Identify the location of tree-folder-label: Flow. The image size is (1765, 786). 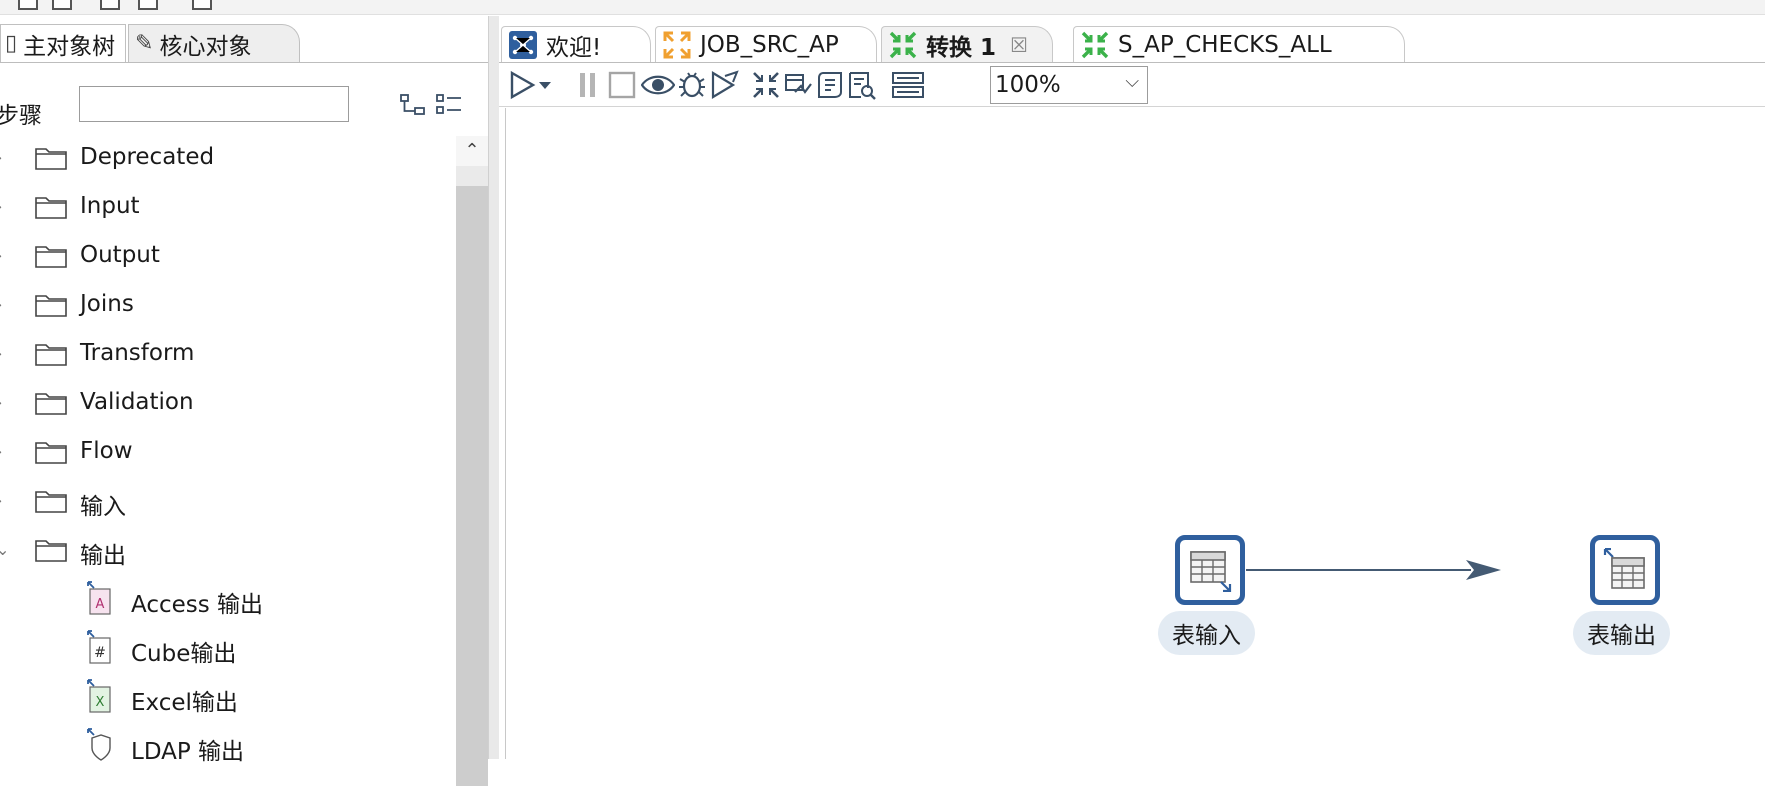
(106, 451).